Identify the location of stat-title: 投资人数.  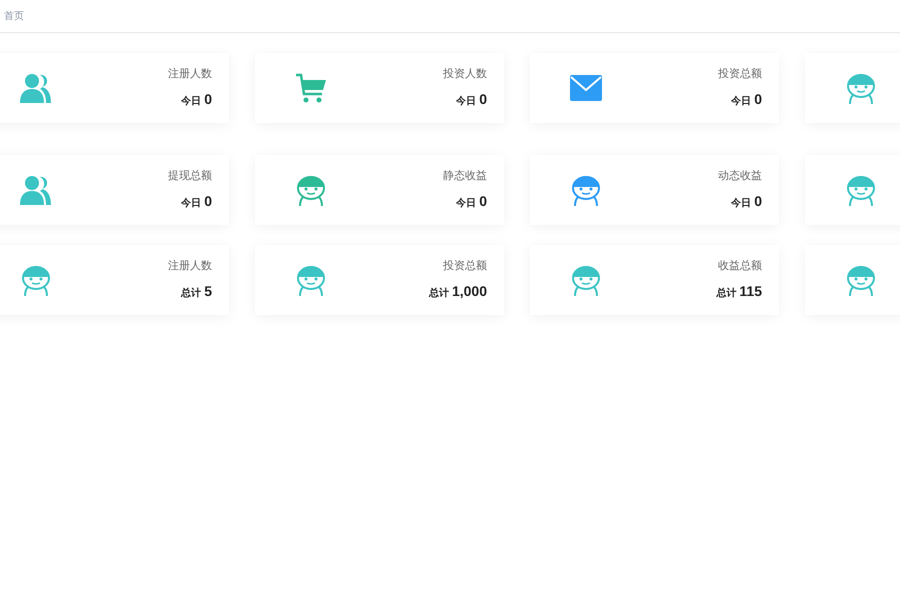
(465, 74).